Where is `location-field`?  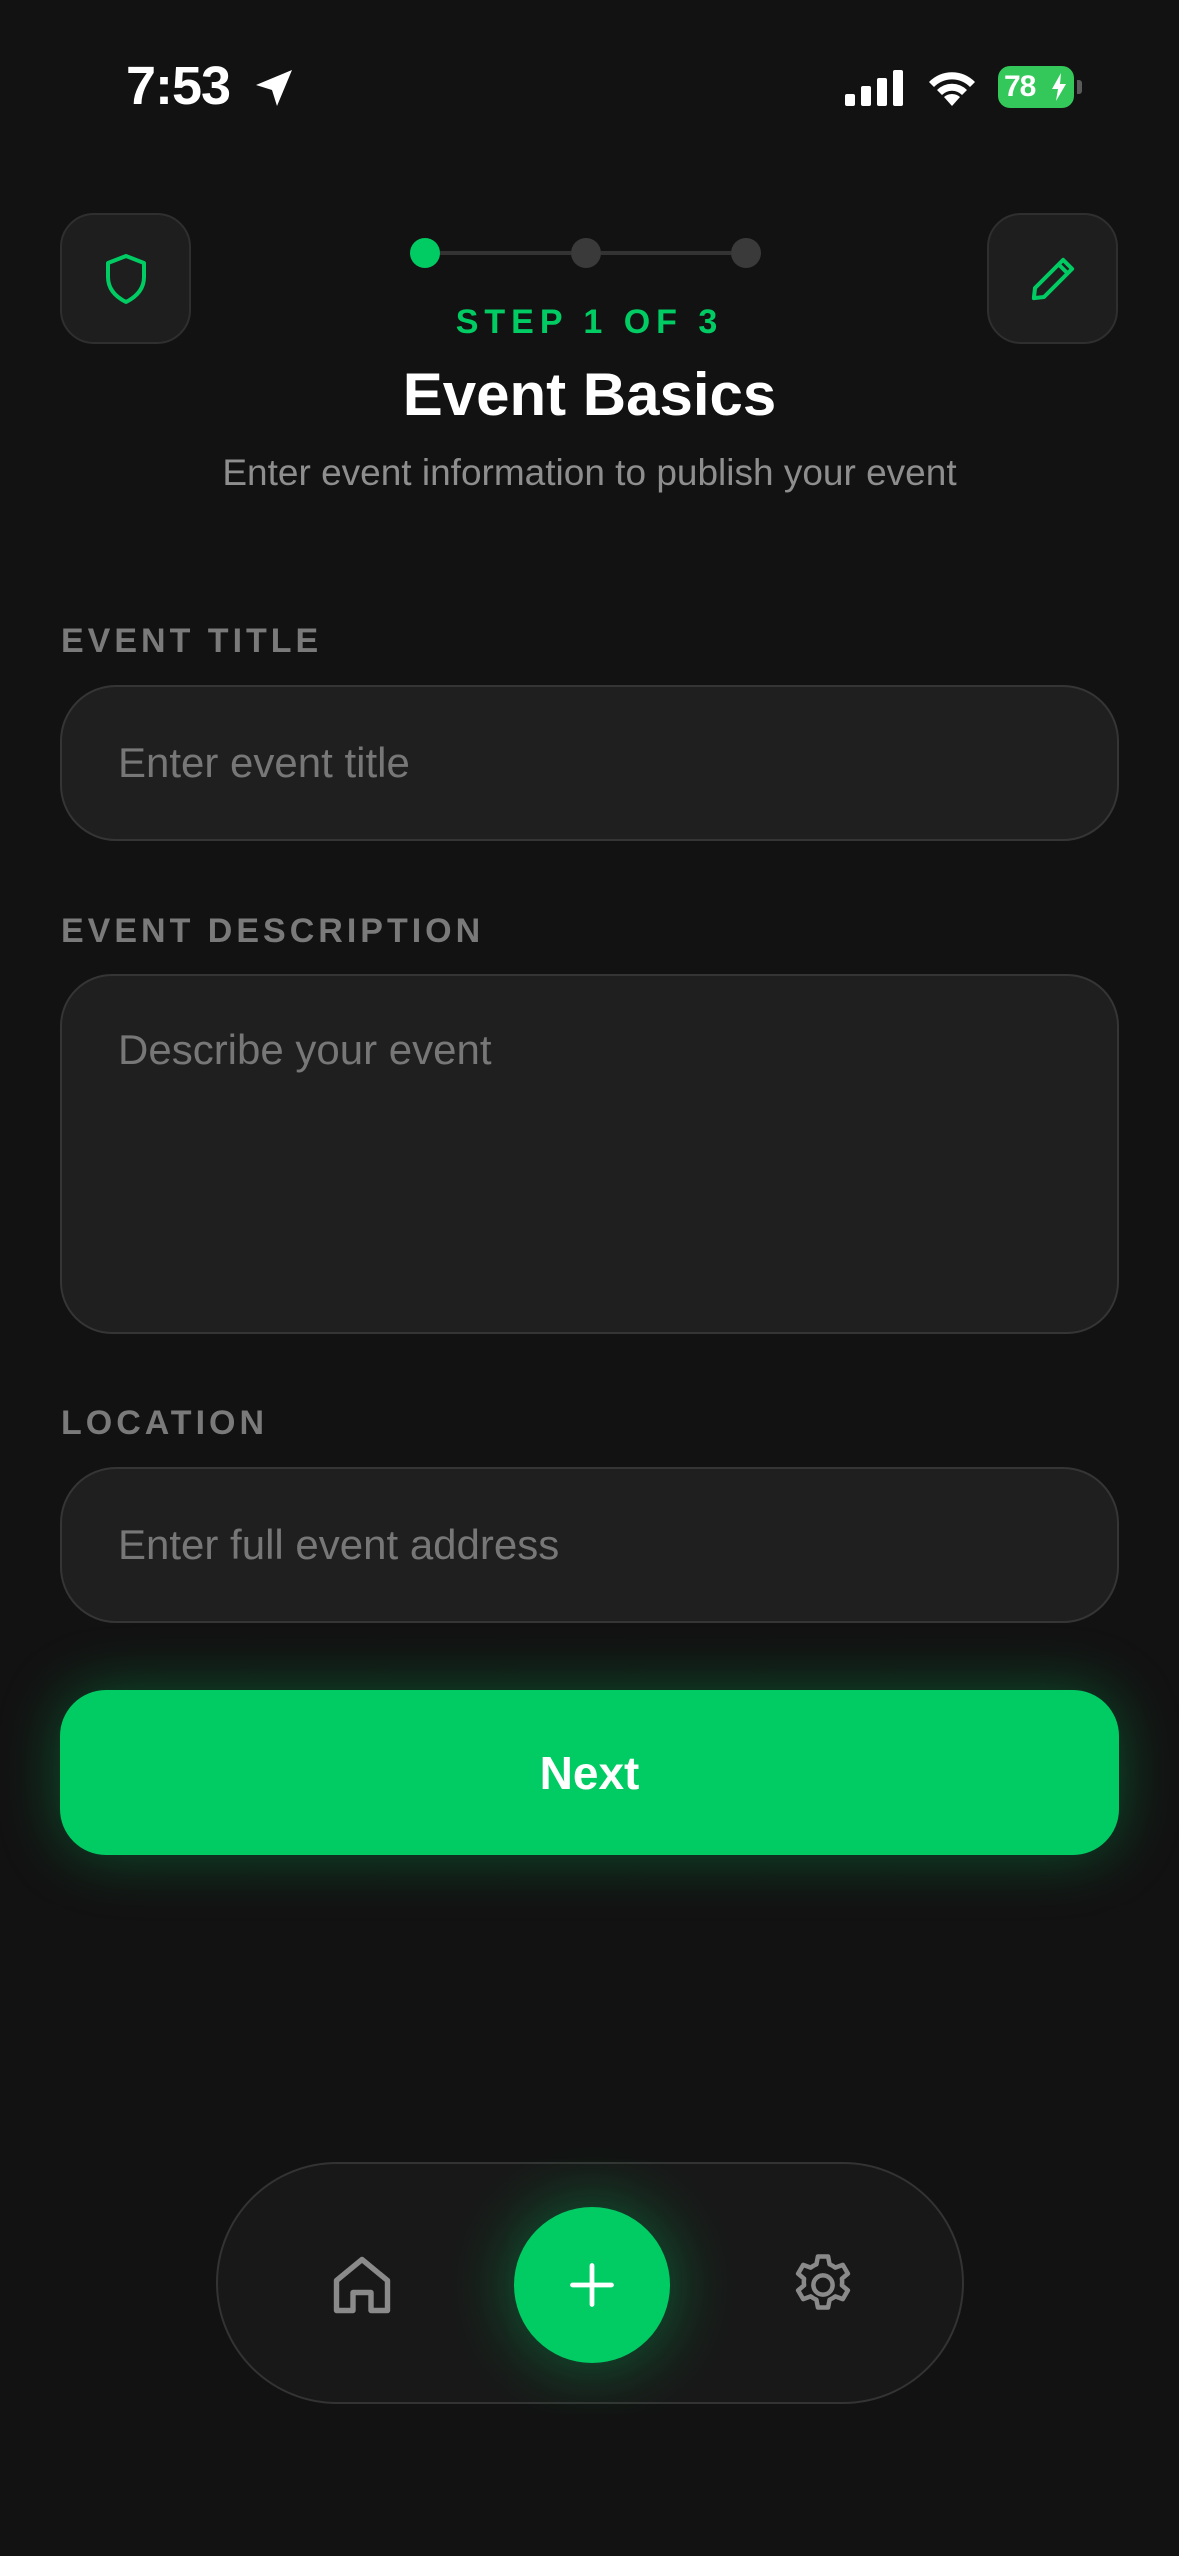
location-field is located at coordinates (589, 1545).